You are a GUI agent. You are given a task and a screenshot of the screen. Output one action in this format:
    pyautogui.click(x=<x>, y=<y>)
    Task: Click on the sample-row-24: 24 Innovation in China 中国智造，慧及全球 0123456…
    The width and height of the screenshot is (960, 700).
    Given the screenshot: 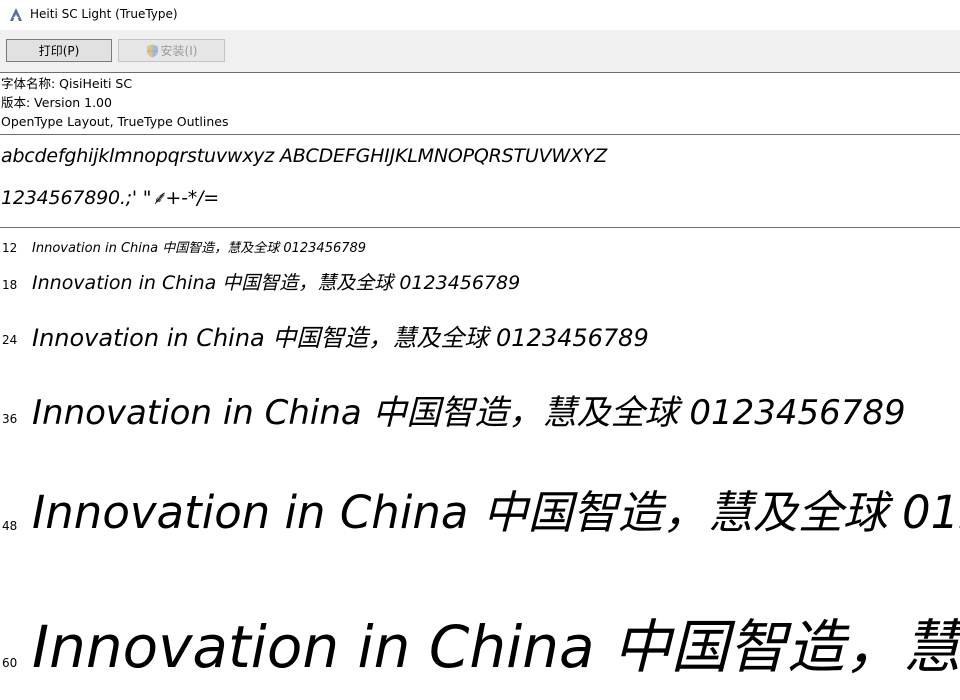 What is the action you would take?
    pyautogui.click(x=480, y=334)
    